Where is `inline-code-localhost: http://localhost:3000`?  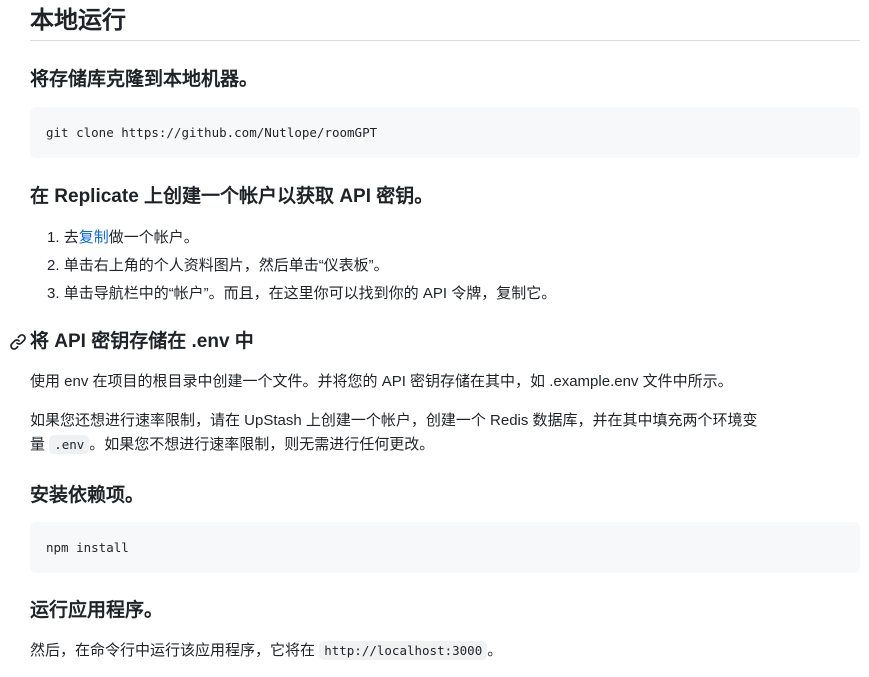
inline-code-localhost: http://localhost:3000 is located at coordinates (403, 650).